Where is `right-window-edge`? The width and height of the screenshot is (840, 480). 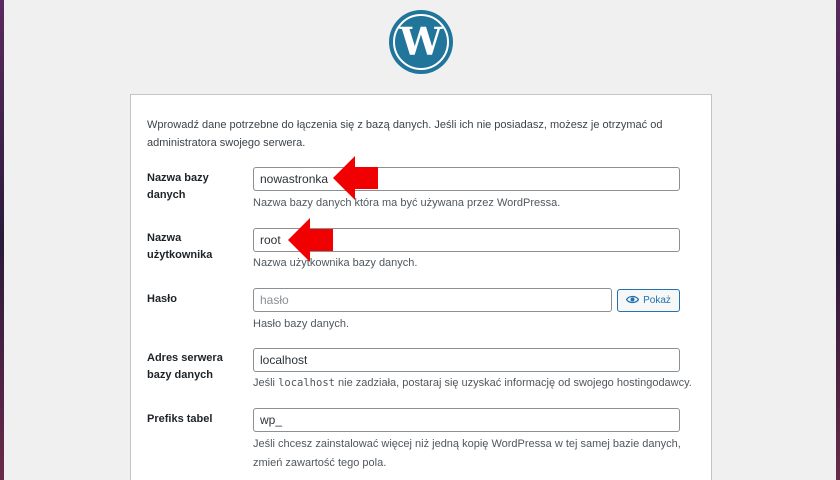
right-window-edge is located at coordinates (838, 240).